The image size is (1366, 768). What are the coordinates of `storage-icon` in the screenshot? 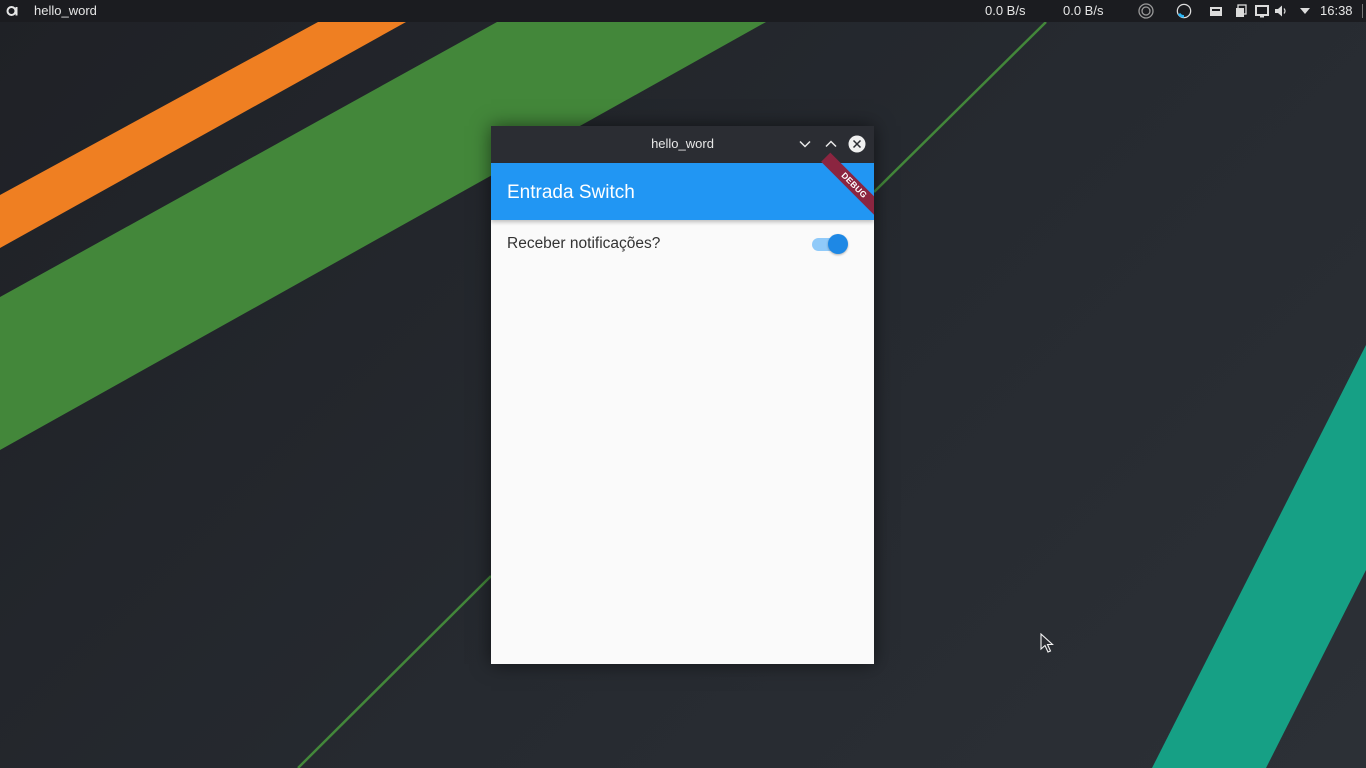 It's located at (1216, 11).